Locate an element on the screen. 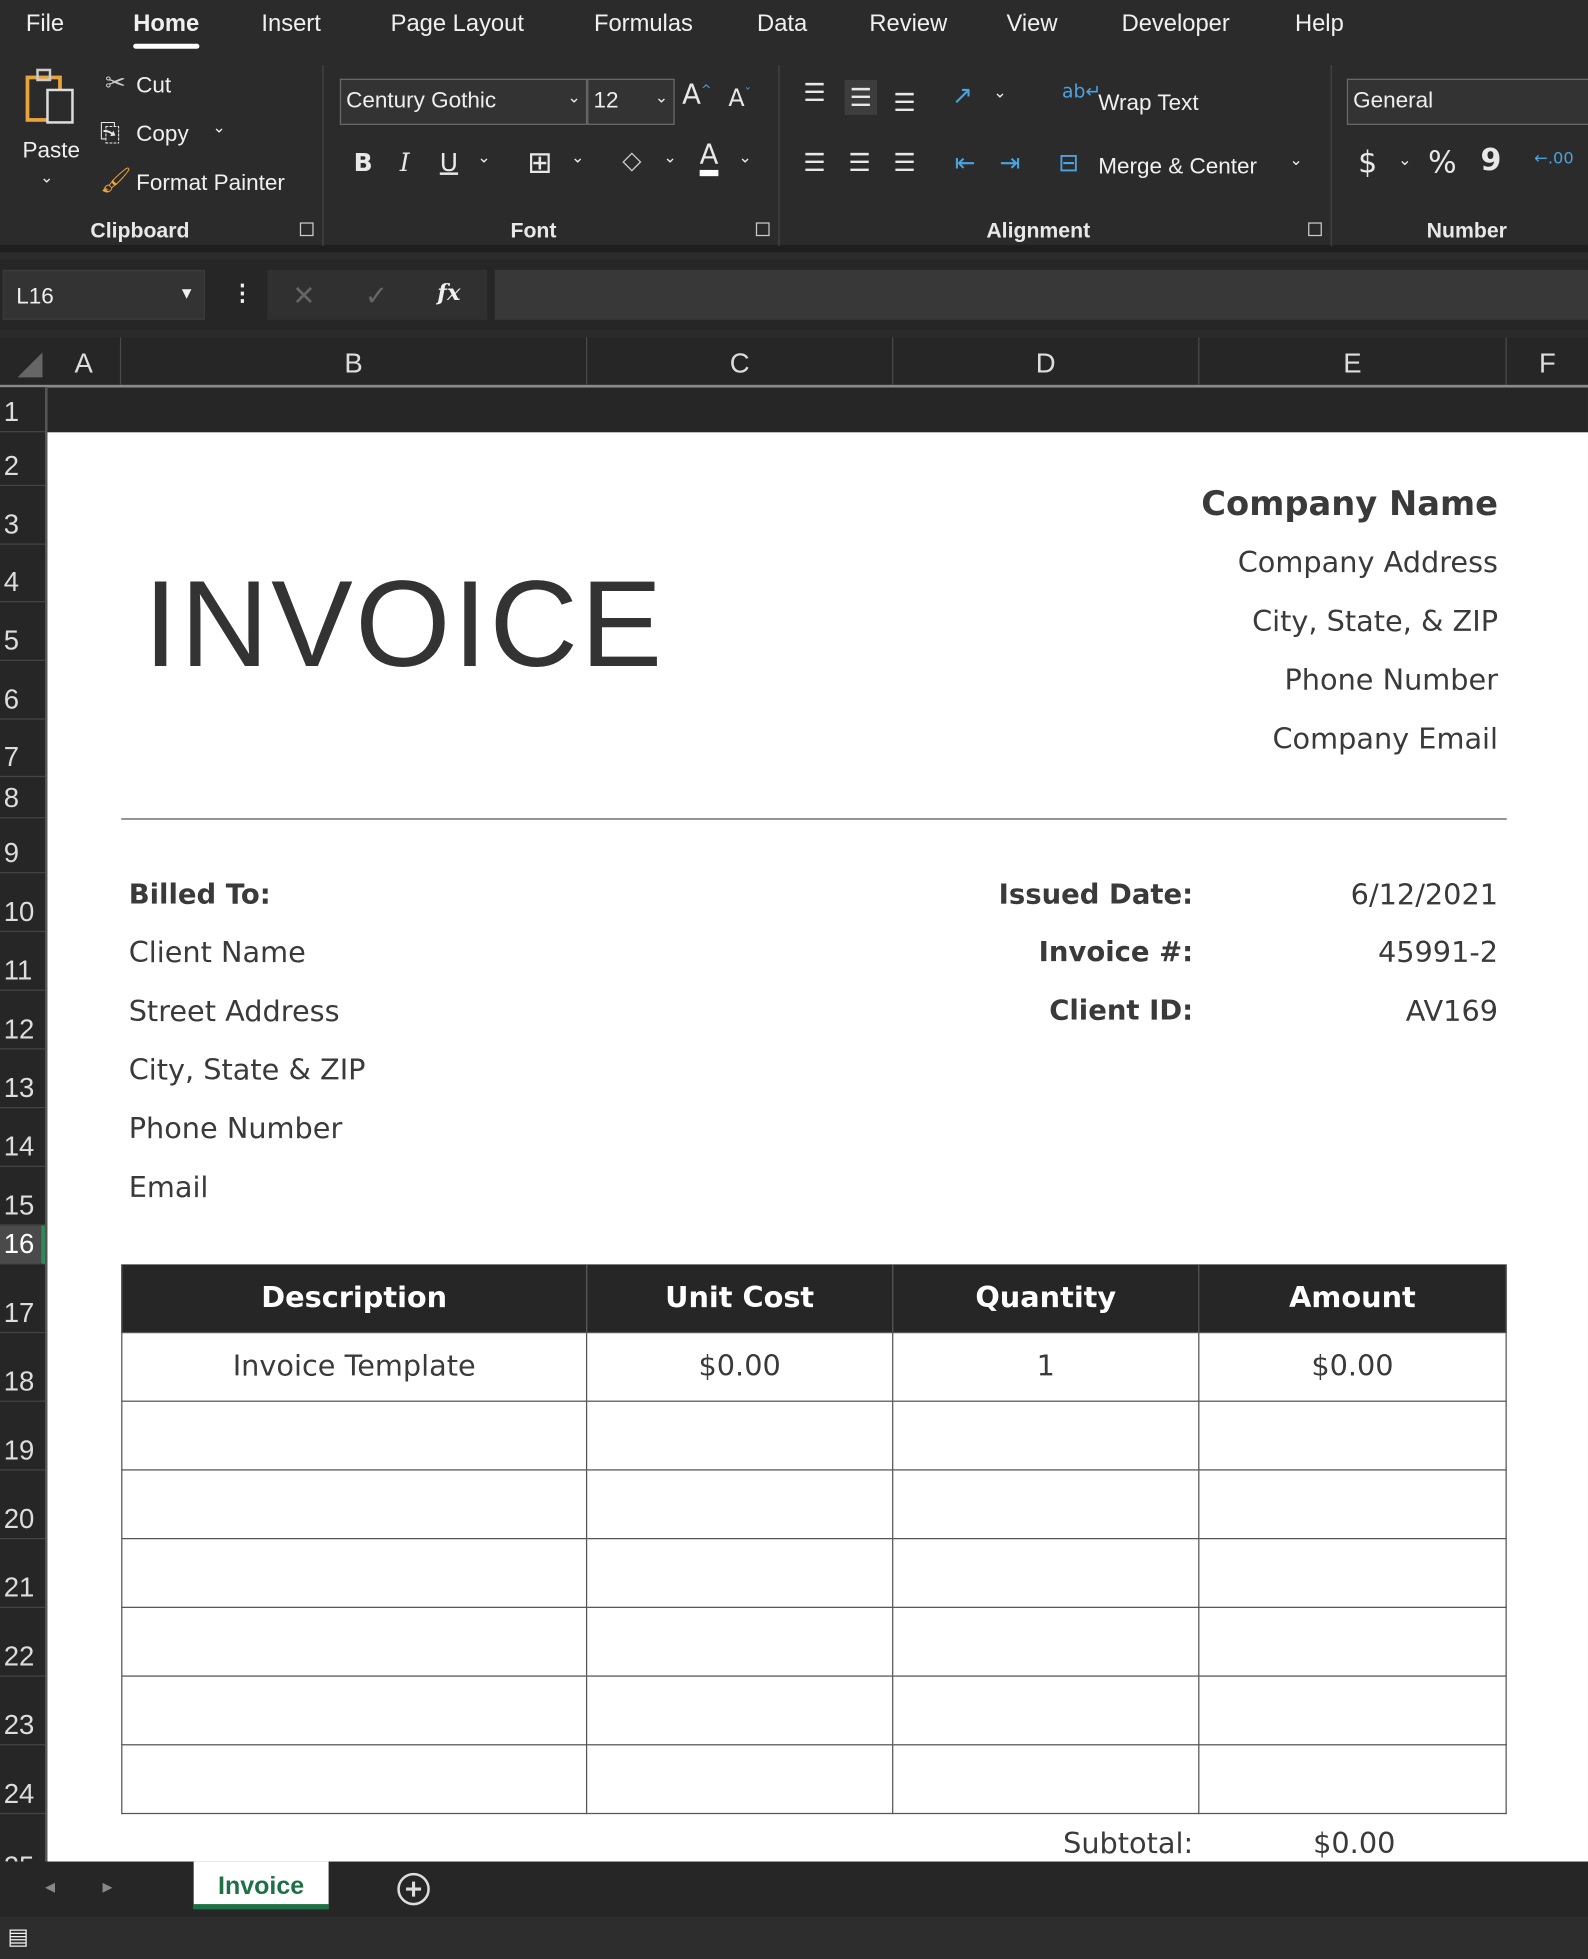 This screenshot has width=1588, height=1959. row-header-16: 16 is located at coordinates (22, 1245).